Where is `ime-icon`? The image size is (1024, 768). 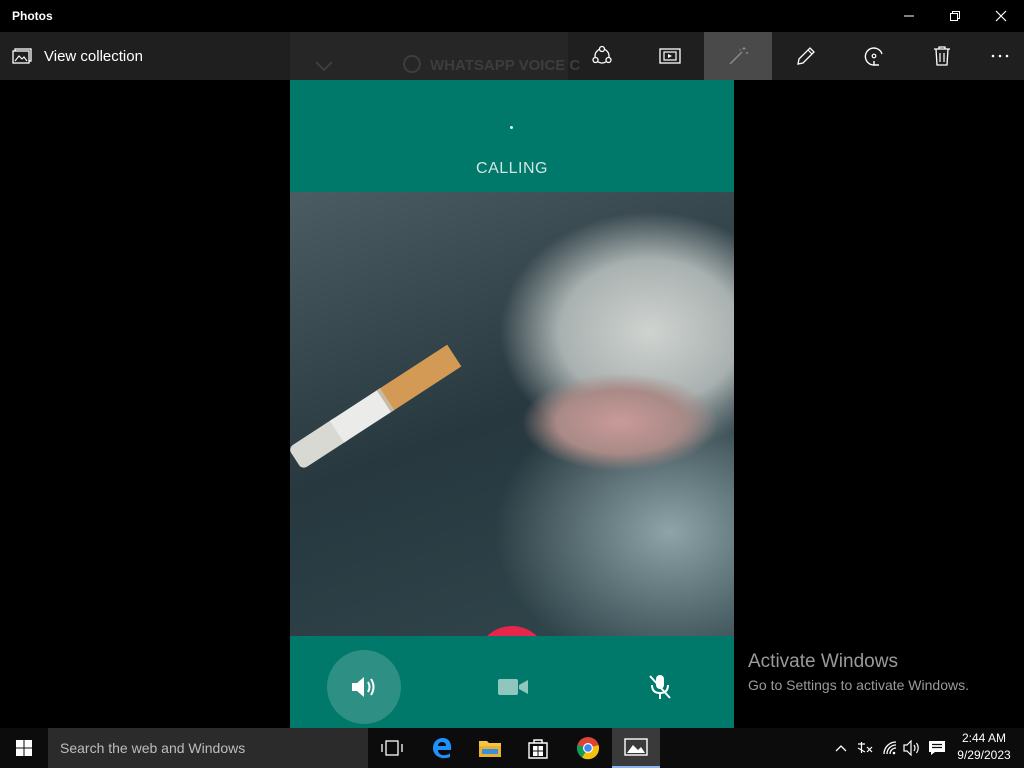 ime-icon is located at coordinates (865, 747).